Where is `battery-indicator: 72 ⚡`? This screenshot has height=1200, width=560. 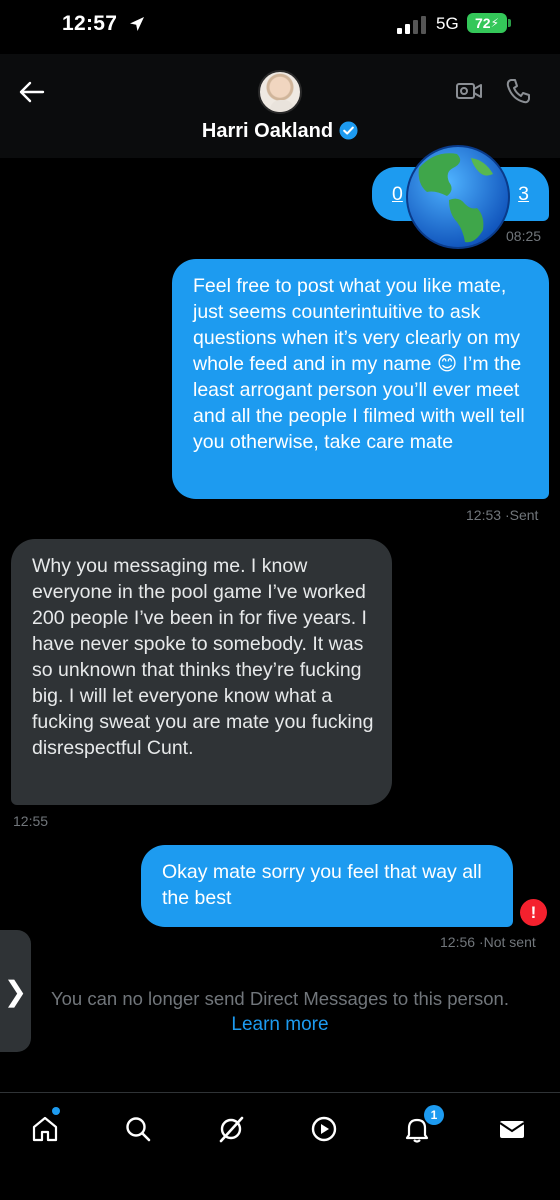
battery-indicator: 72 ⚡ is located at coordinates (487, 23).